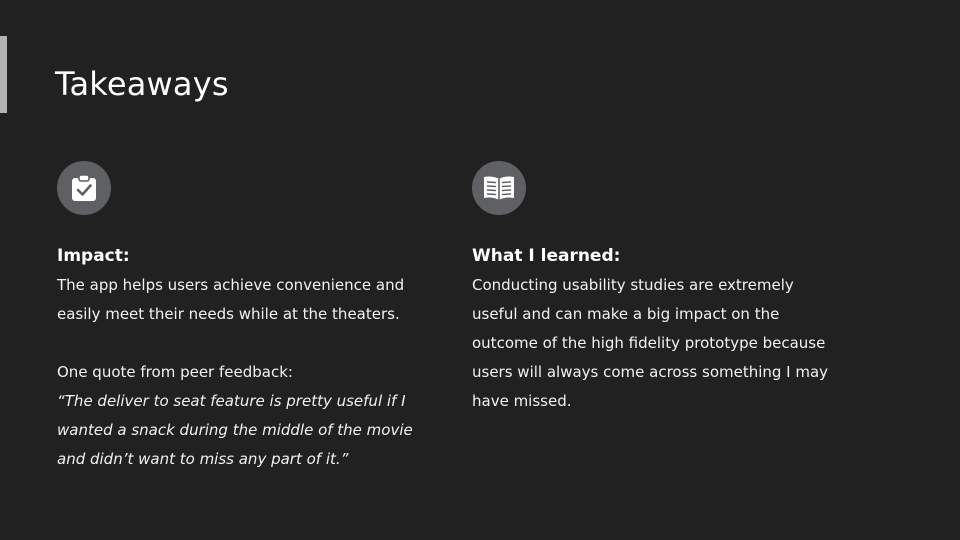 This screenshot has height=540, width=960. Describe the element at coordinates (93, 256) in the screenshot. I see `impact-heading: Impact:` at that location.